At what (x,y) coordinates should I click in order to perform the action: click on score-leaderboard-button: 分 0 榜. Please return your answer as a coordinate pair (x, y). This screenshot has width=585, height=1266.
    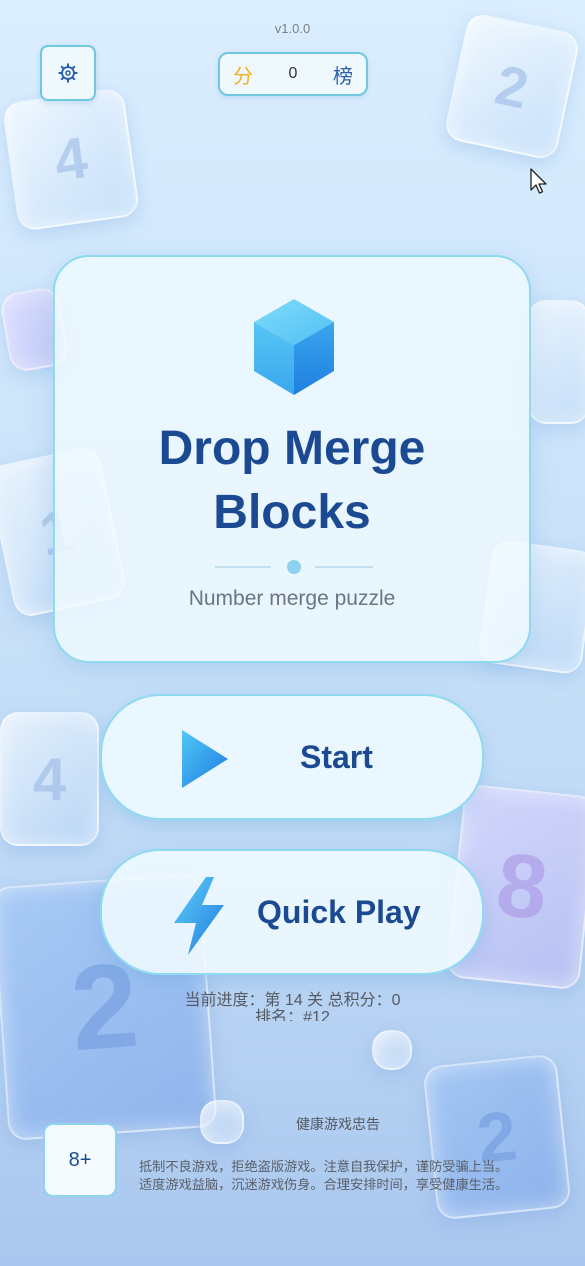
    Looking at the image, I should click on (293, 74).